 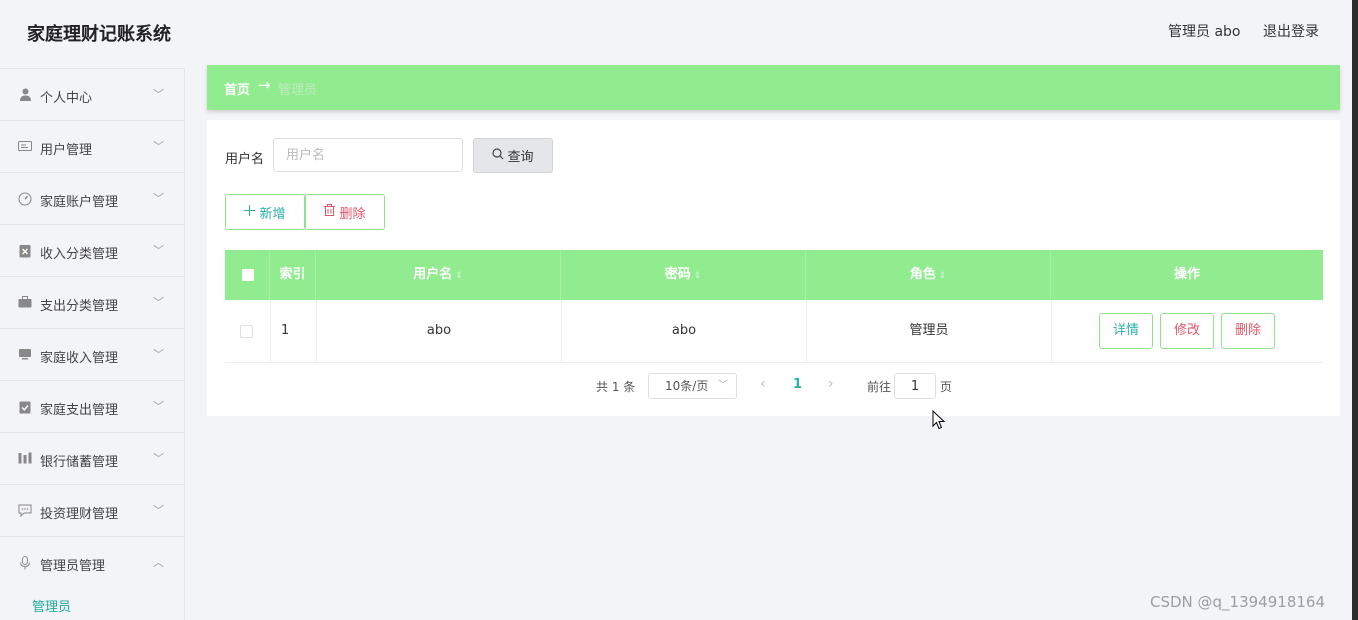 I want to click on sidebar-item-investment: 投资理财管理 ﹀, so click(x=92, y=510).